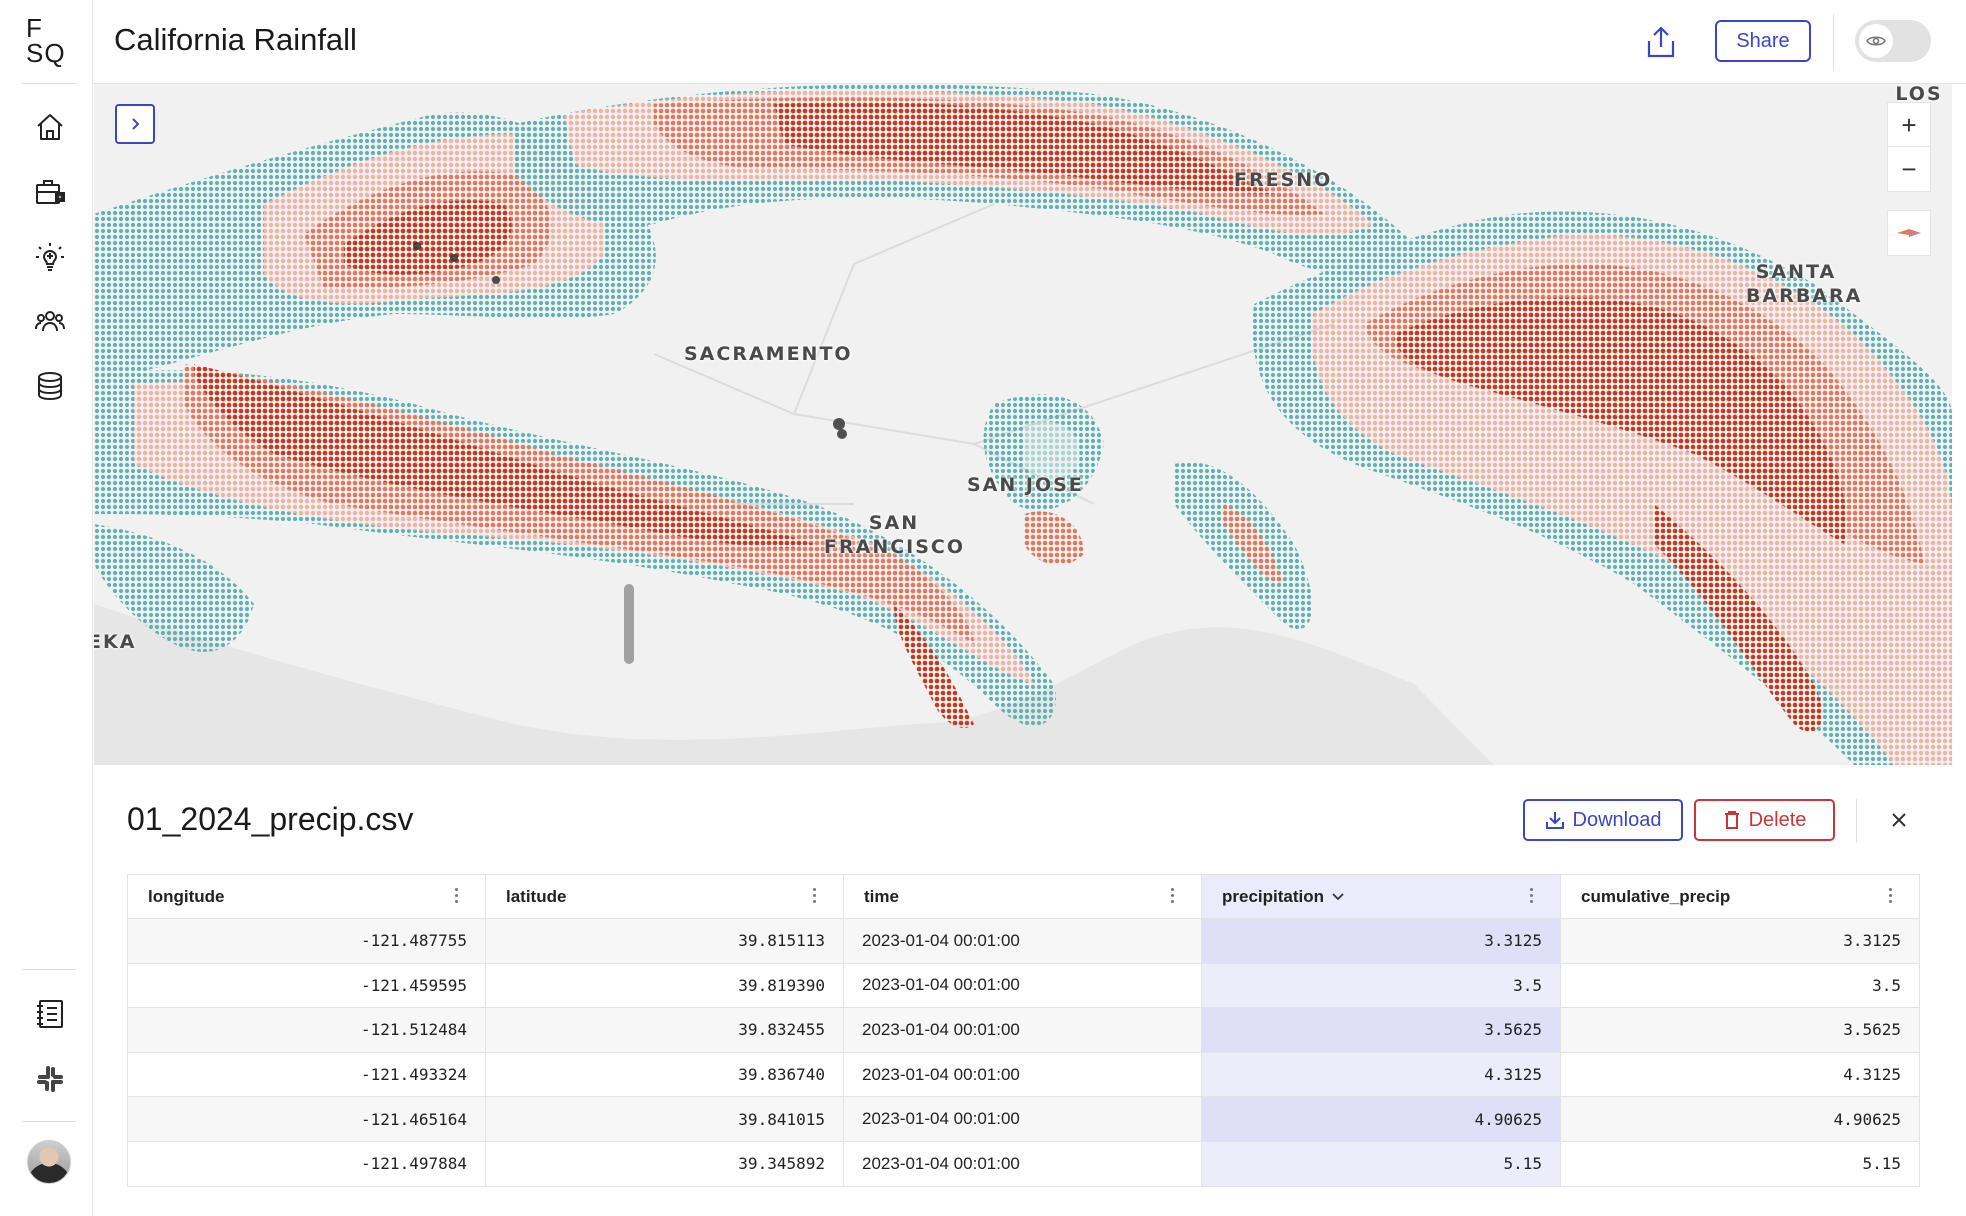  What do you see at coordinates (1796, 272) in the screenshot?
I see `map-label-santa: SANTA` at bounding box center [1796, 272].